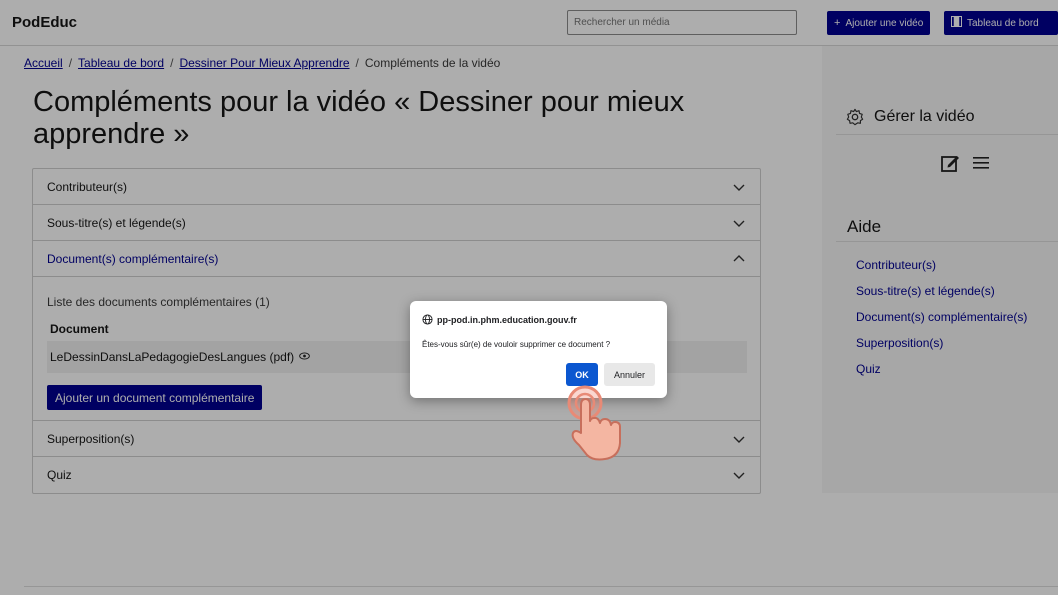  Describe the element at coordinates (427, 319) in the screenshot. I see `globe-icon` at that location.